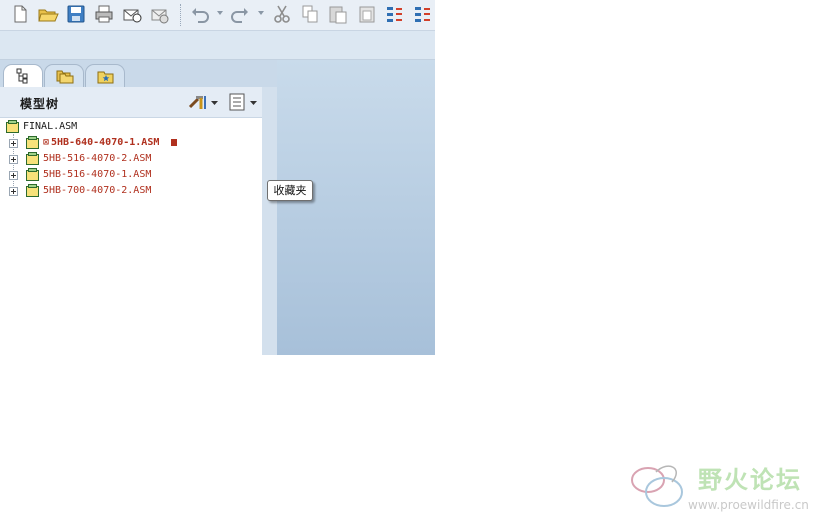 This screenshot has width=840, height=525. What do you see at coordinates (160, 14) in the screenshot?
I see `mail-attach-icon` at bounding box center [160, 14].